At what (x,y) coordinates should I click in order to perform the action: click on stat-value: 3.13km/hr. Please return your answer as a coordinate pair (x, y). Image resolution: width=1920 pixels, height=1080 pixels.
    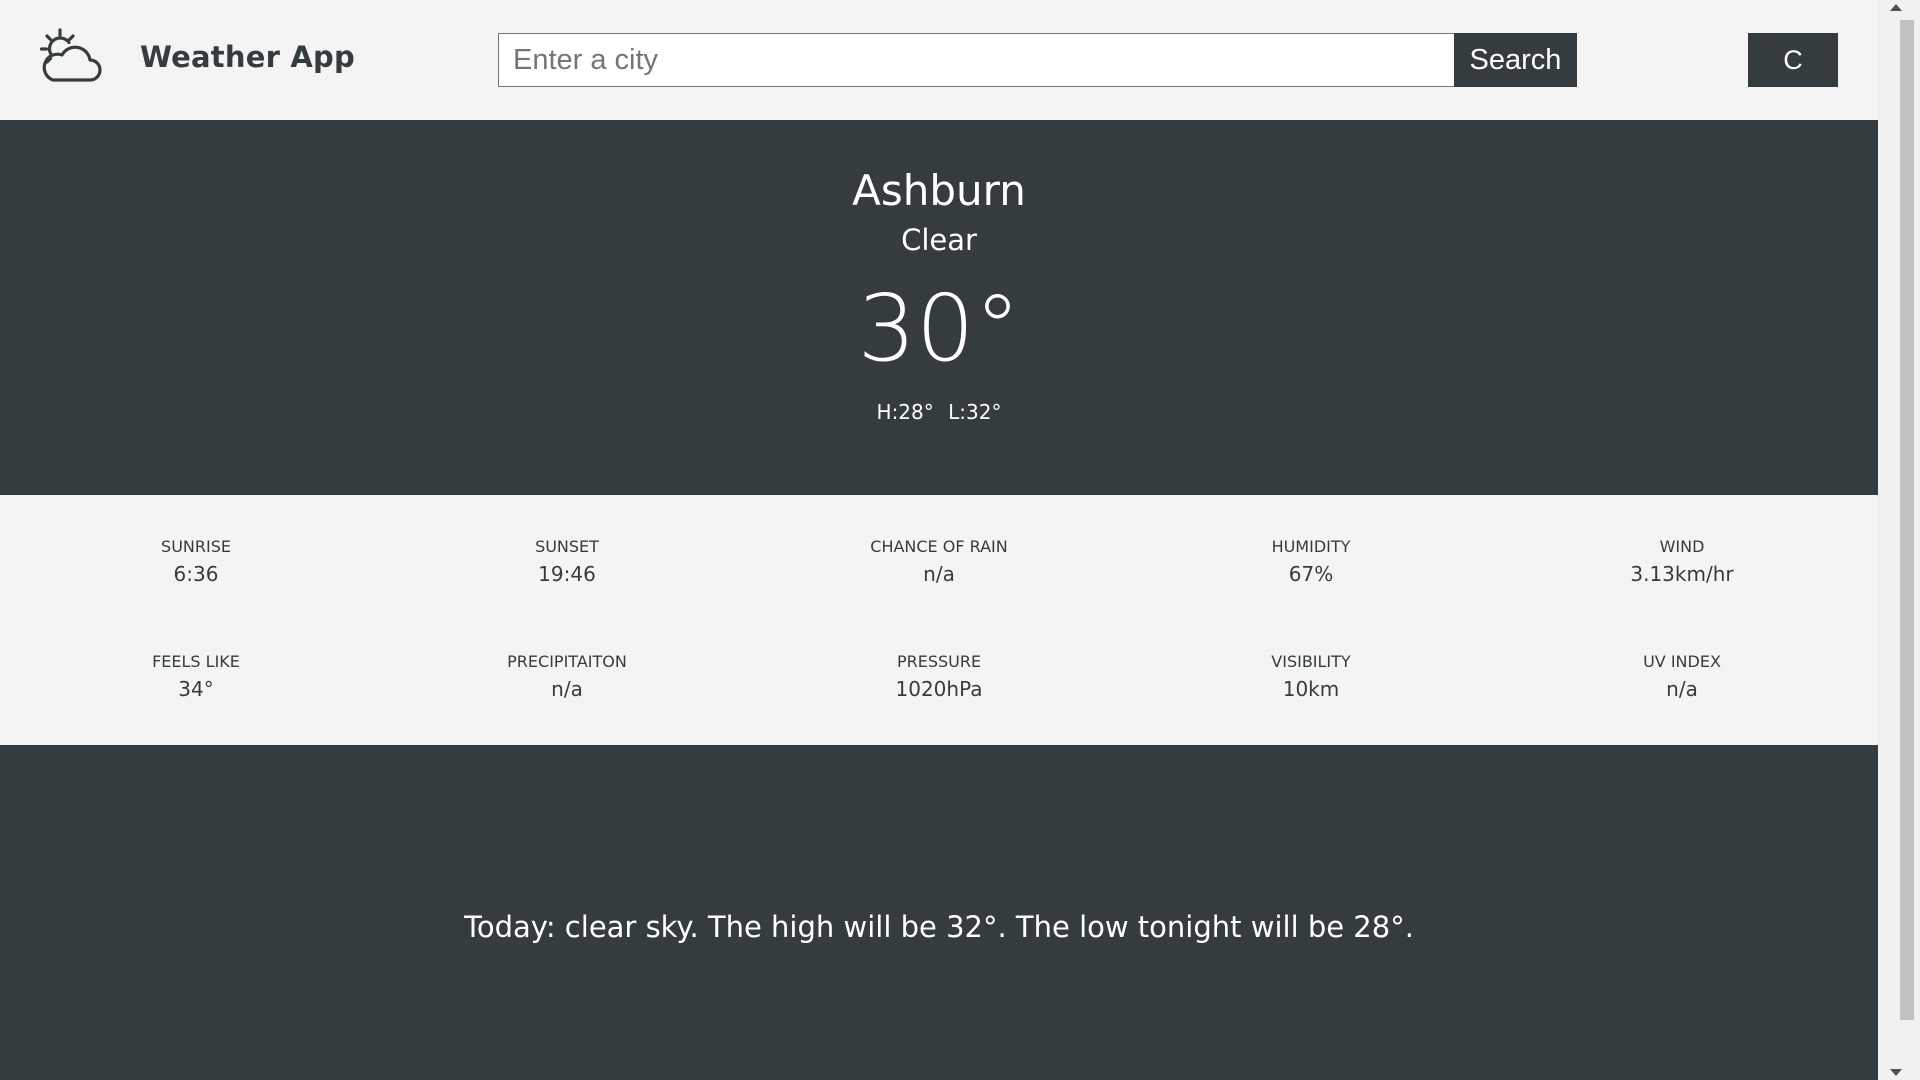
    Looking at the image, I should click on (1682, 574).